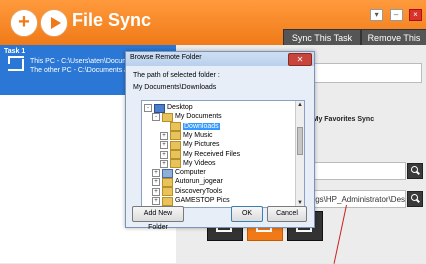  I want to click on dialog-titlebar: Browse Remote Folder ✕, so click(220, 59).